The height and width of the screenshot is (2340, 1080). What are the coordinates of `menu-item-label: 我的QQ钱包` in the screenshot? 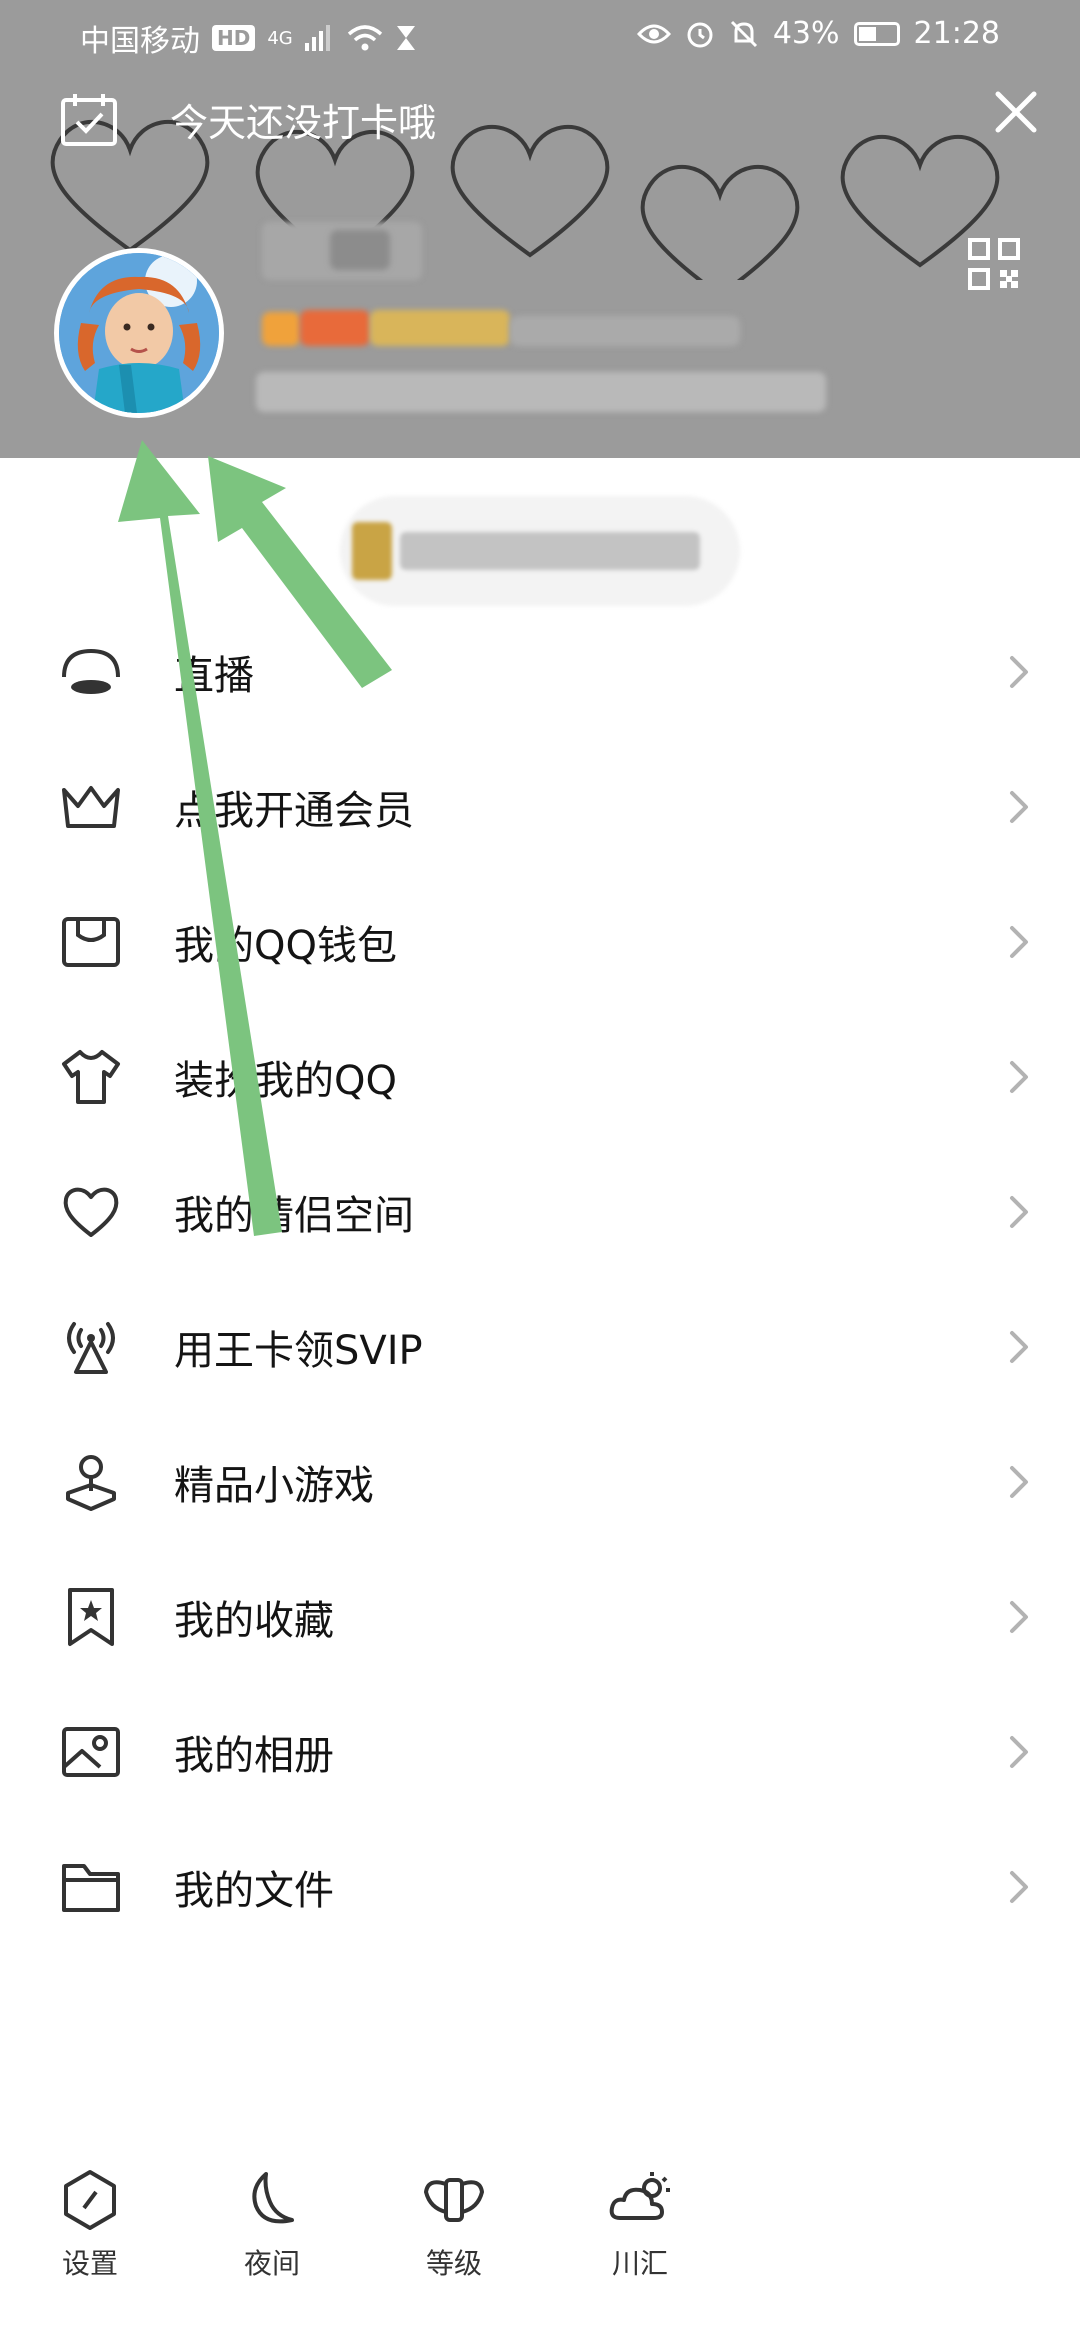 It's located at (285, 945).